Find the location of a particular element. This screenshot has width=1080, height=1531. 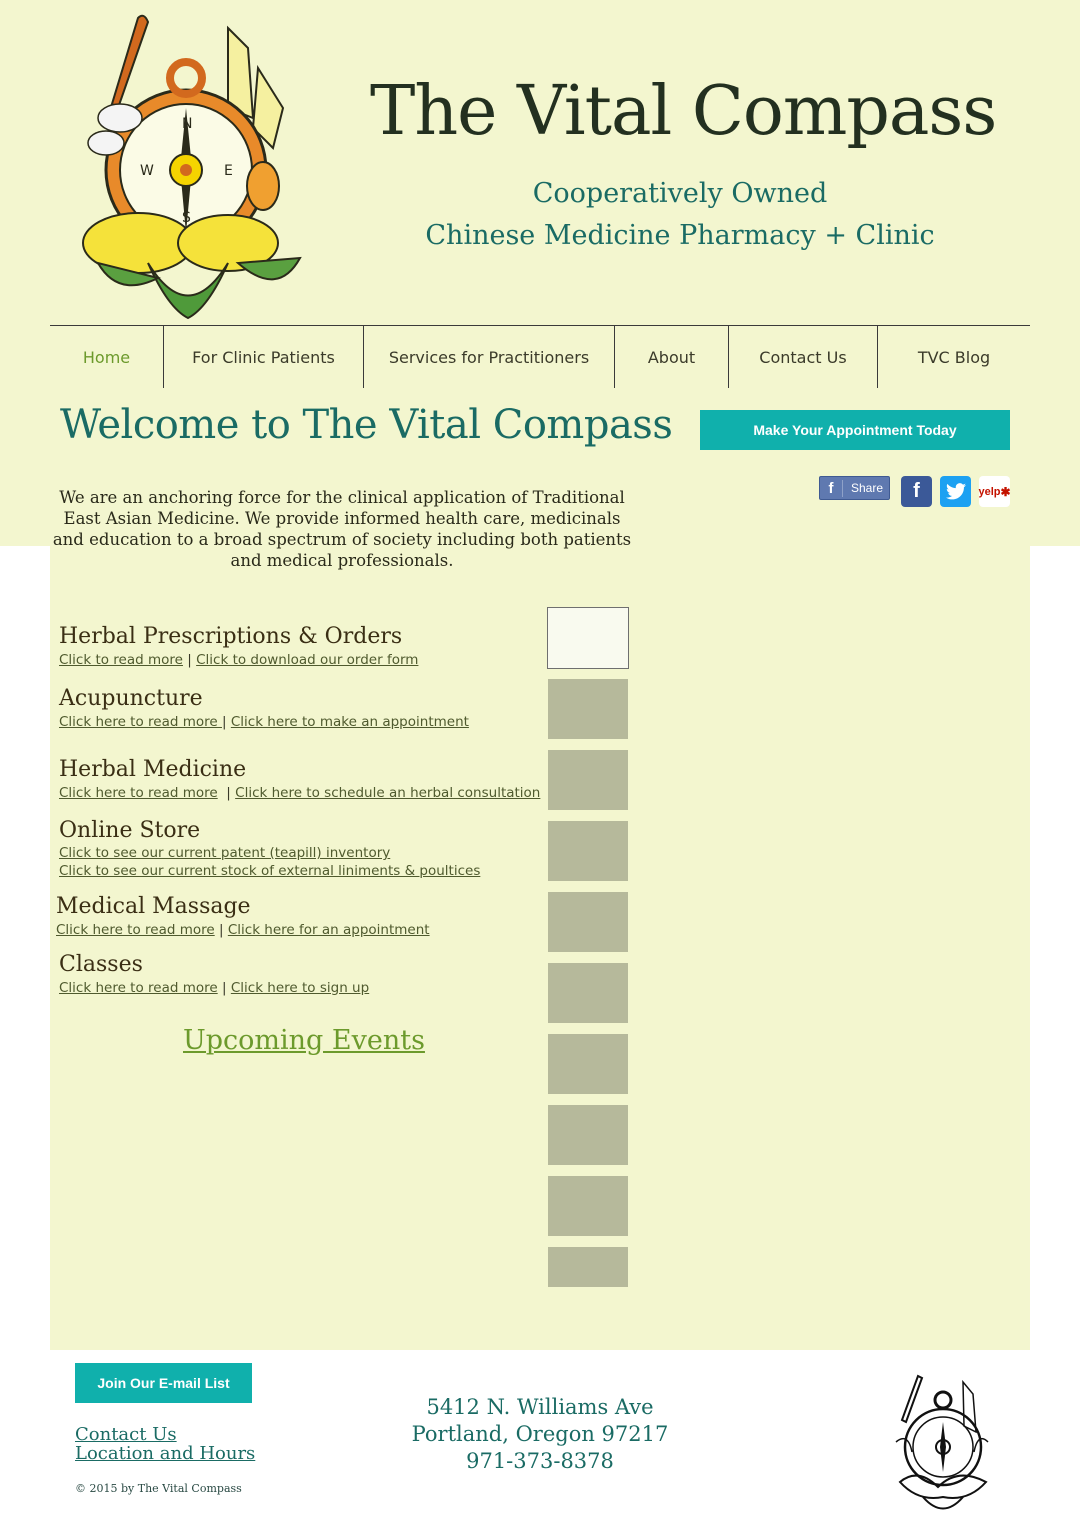

facebook-f-icon: f is located at coordinates (831, 488).